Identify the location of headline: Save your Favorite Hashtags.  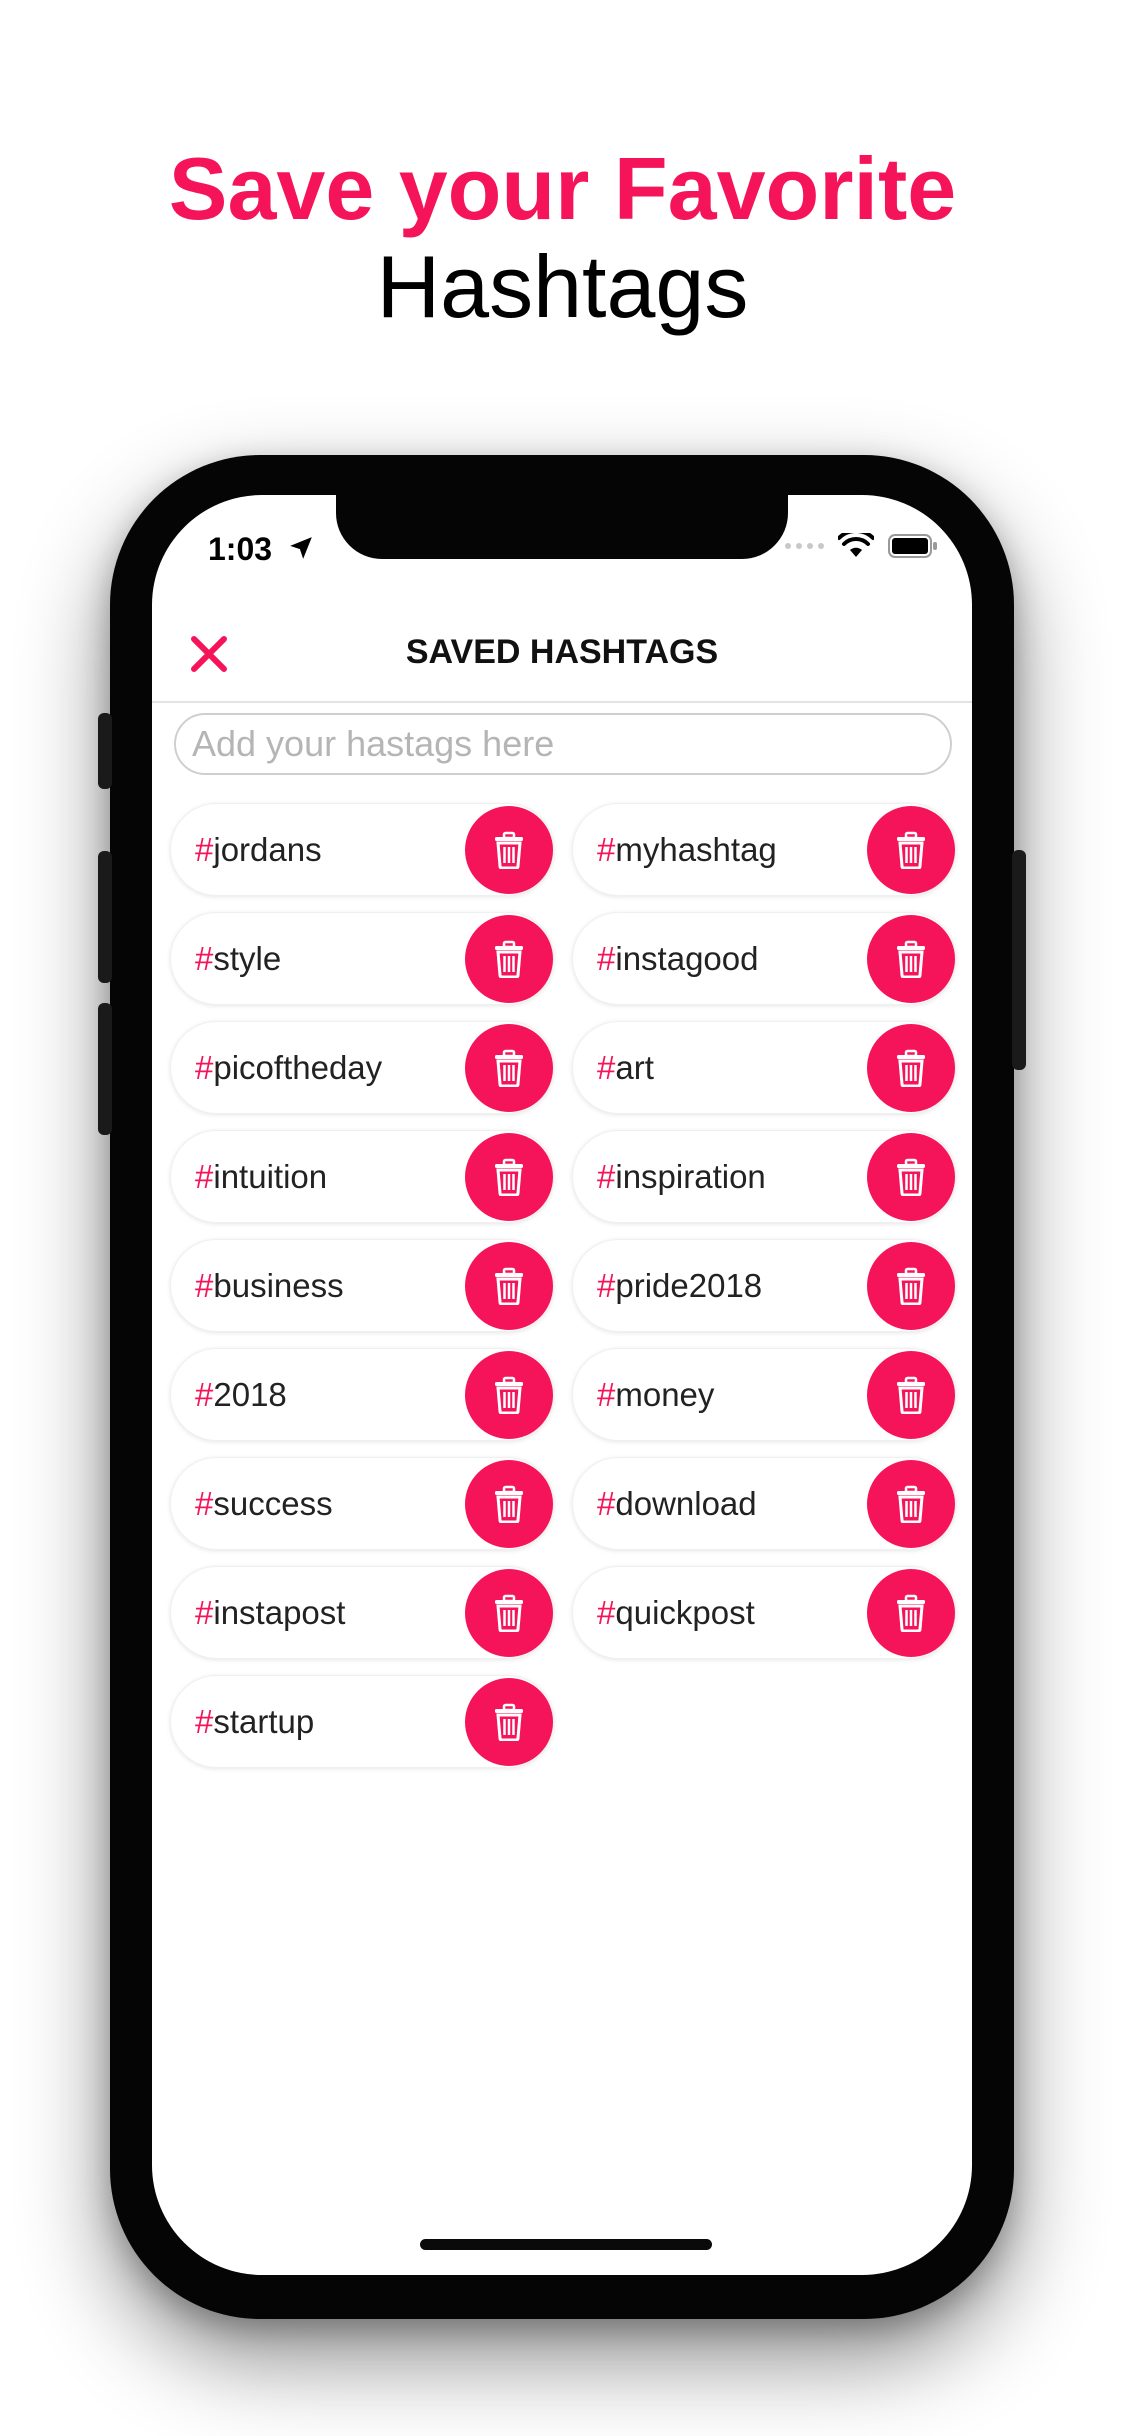
(562, 238).